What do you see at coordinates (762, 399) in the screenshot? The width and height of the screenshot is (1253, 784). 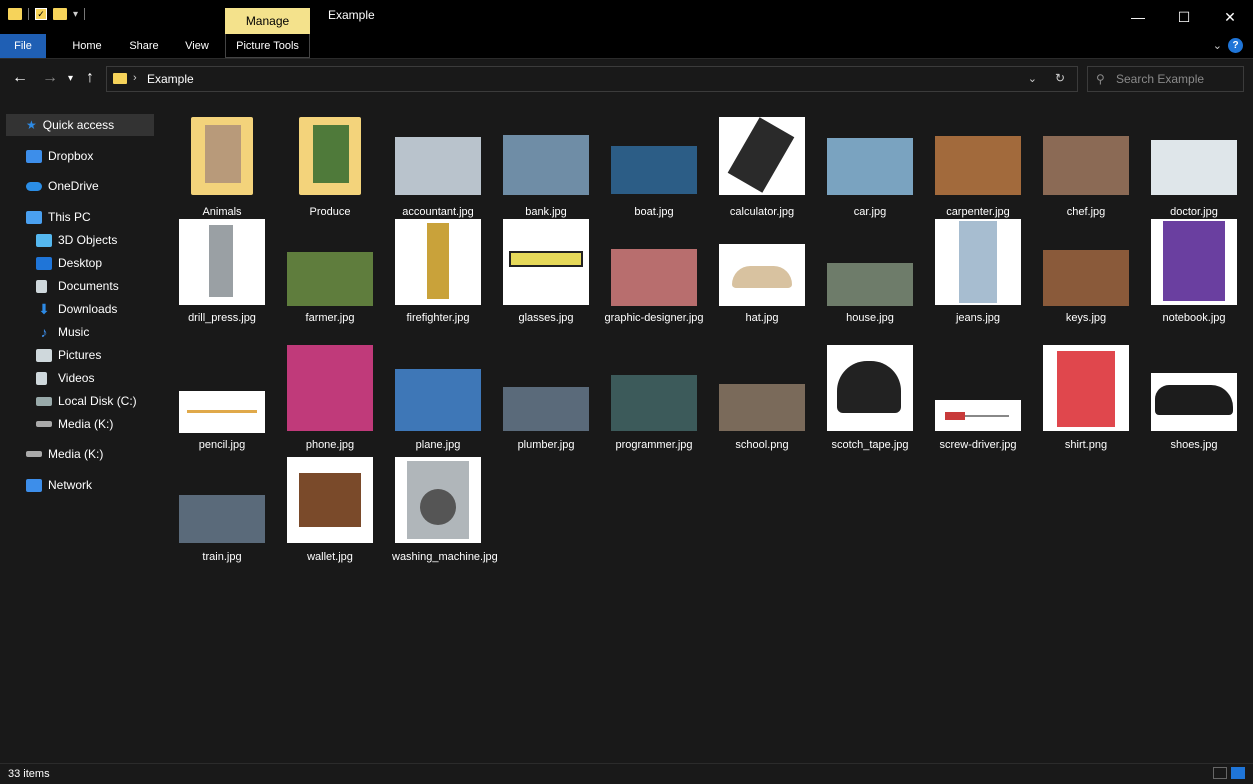 I see `file-tile: school.png` at bounding box center [762, 399].